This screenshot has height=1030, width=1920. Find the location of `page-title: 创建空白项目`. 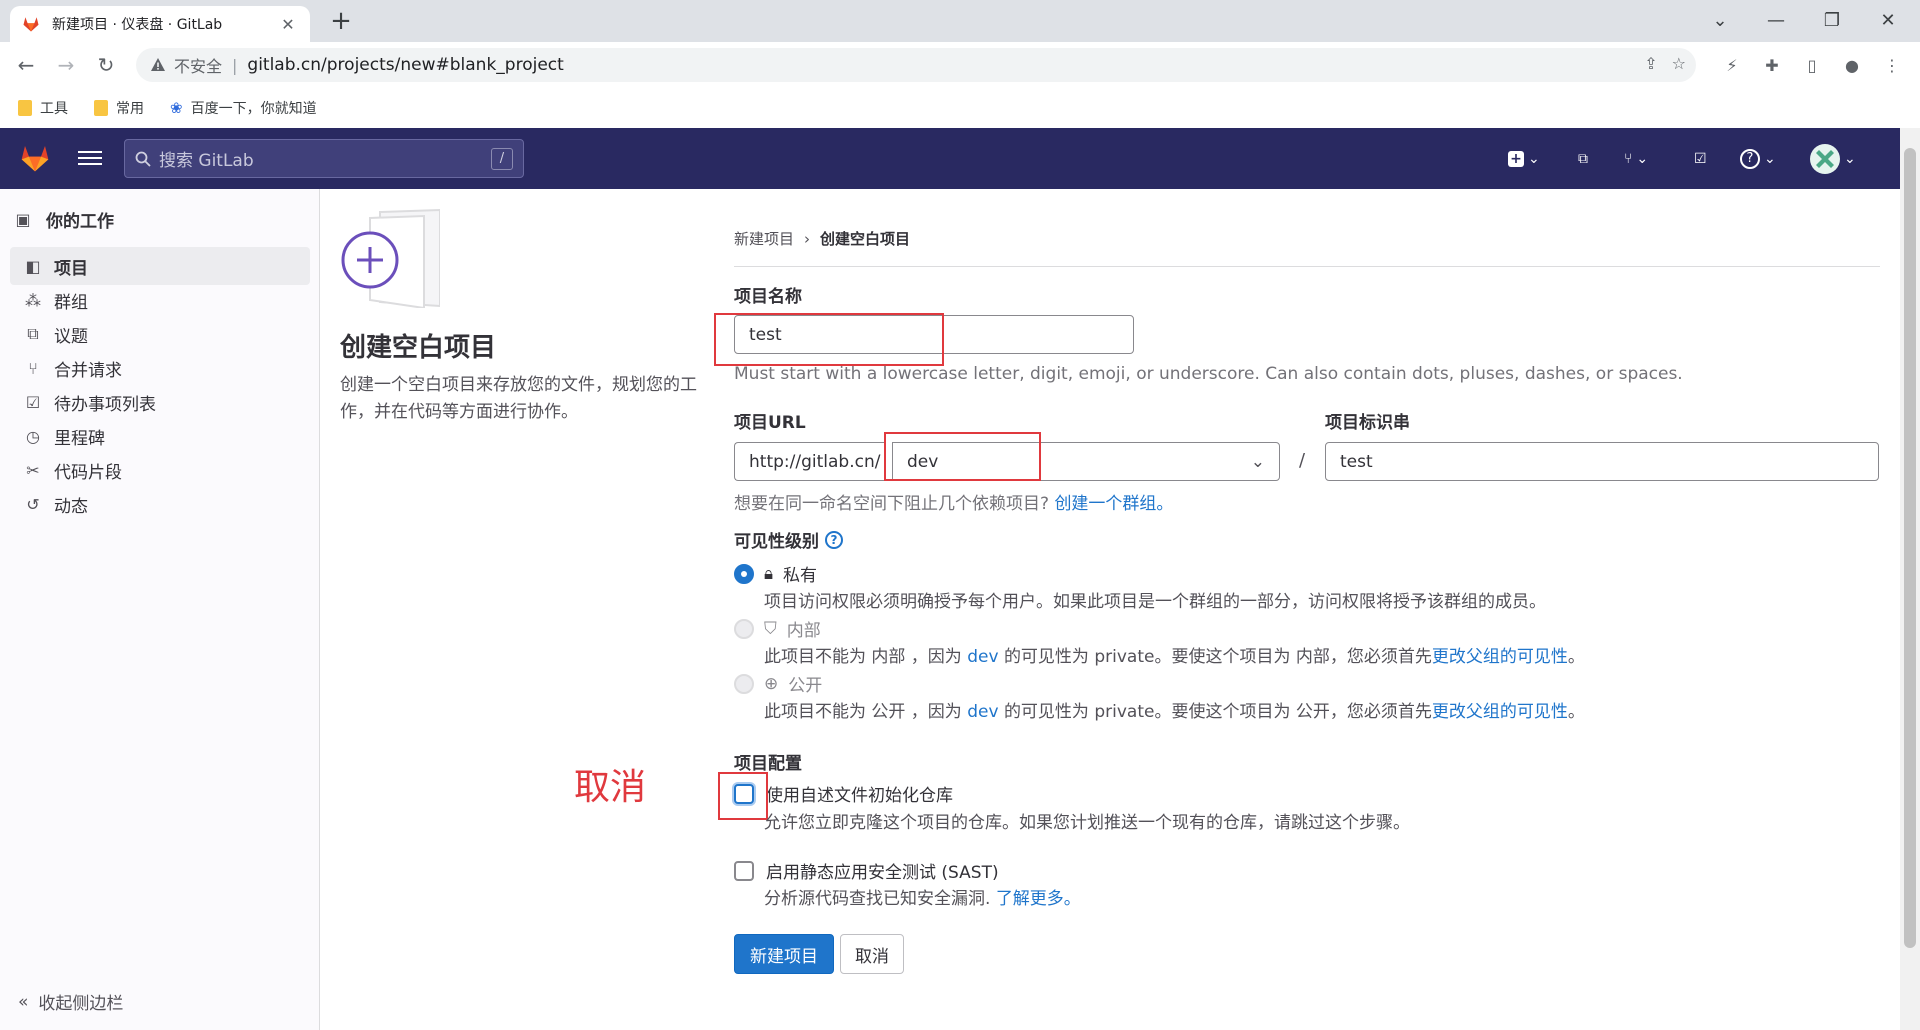

page-title: 创建空白项目 is located at coordinates (418, 348).